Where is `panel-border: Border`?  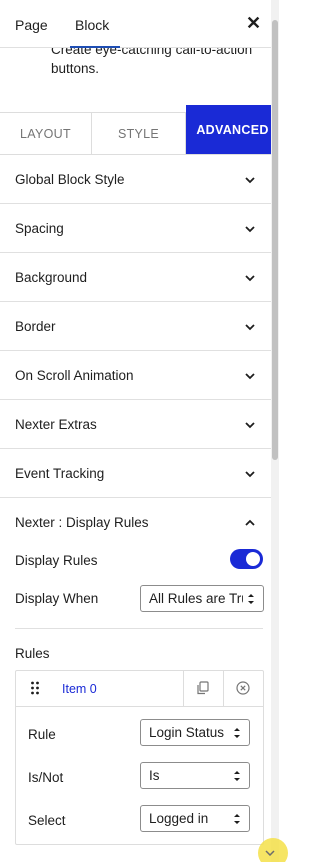 panel-border: Border is located at coordinates (135, 326).